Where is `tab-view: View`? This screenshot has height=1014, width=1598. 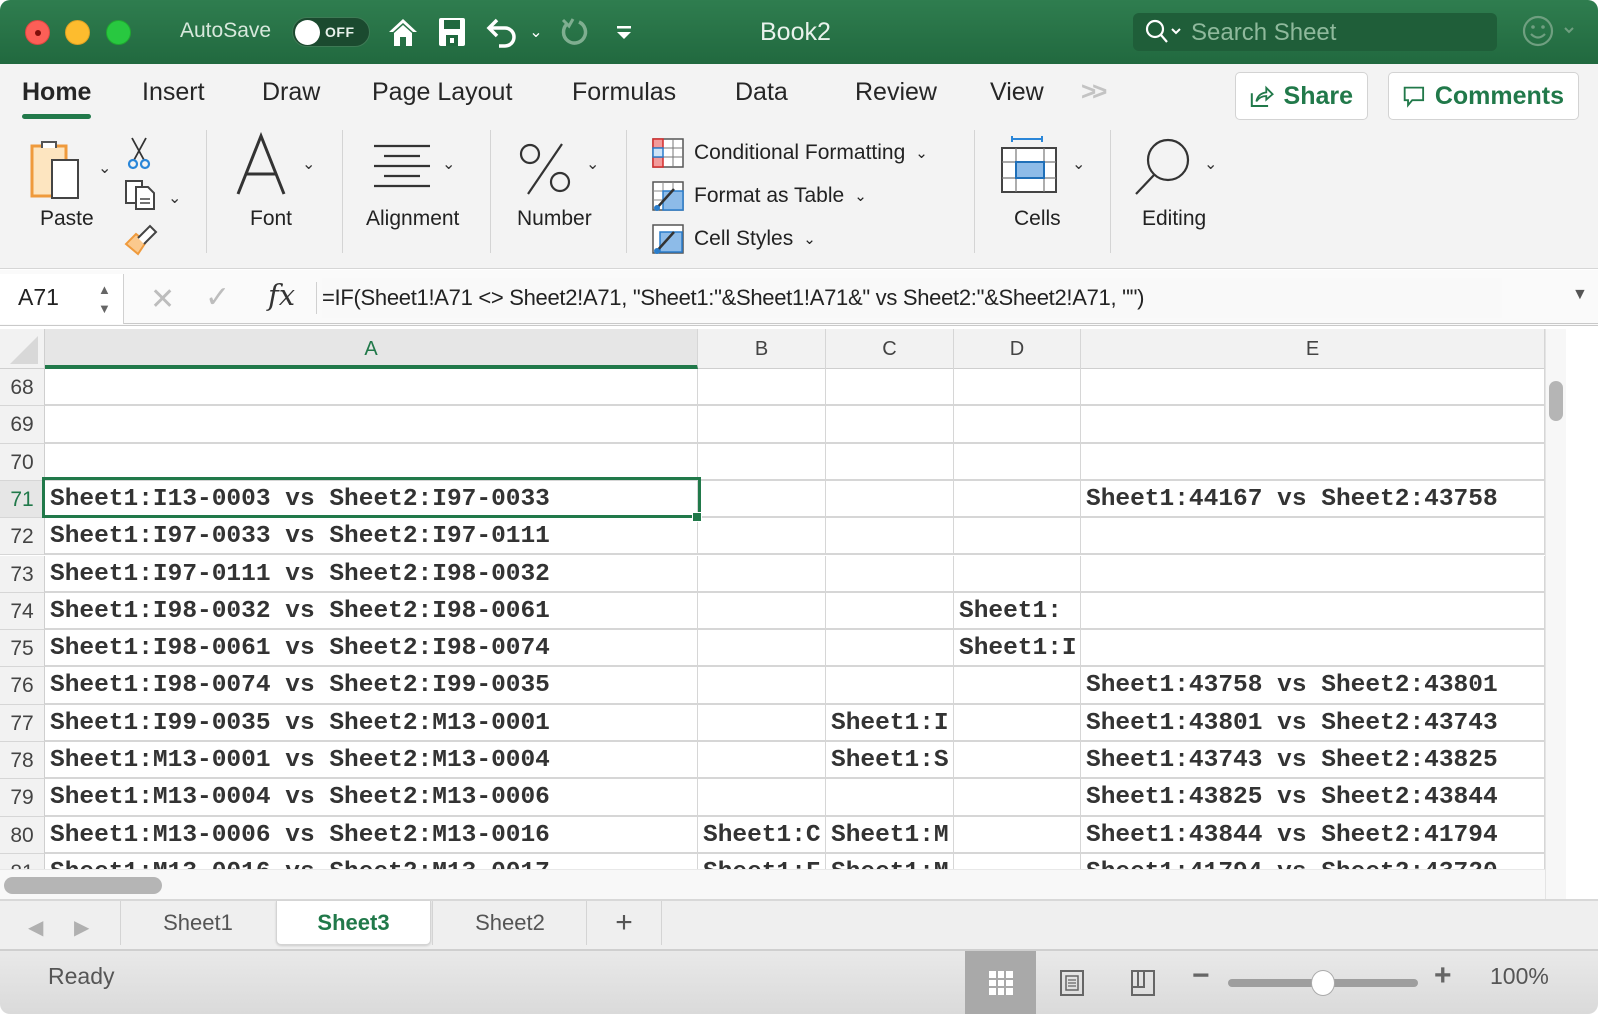
tab-view: View is located at coordinates (1017, 92).